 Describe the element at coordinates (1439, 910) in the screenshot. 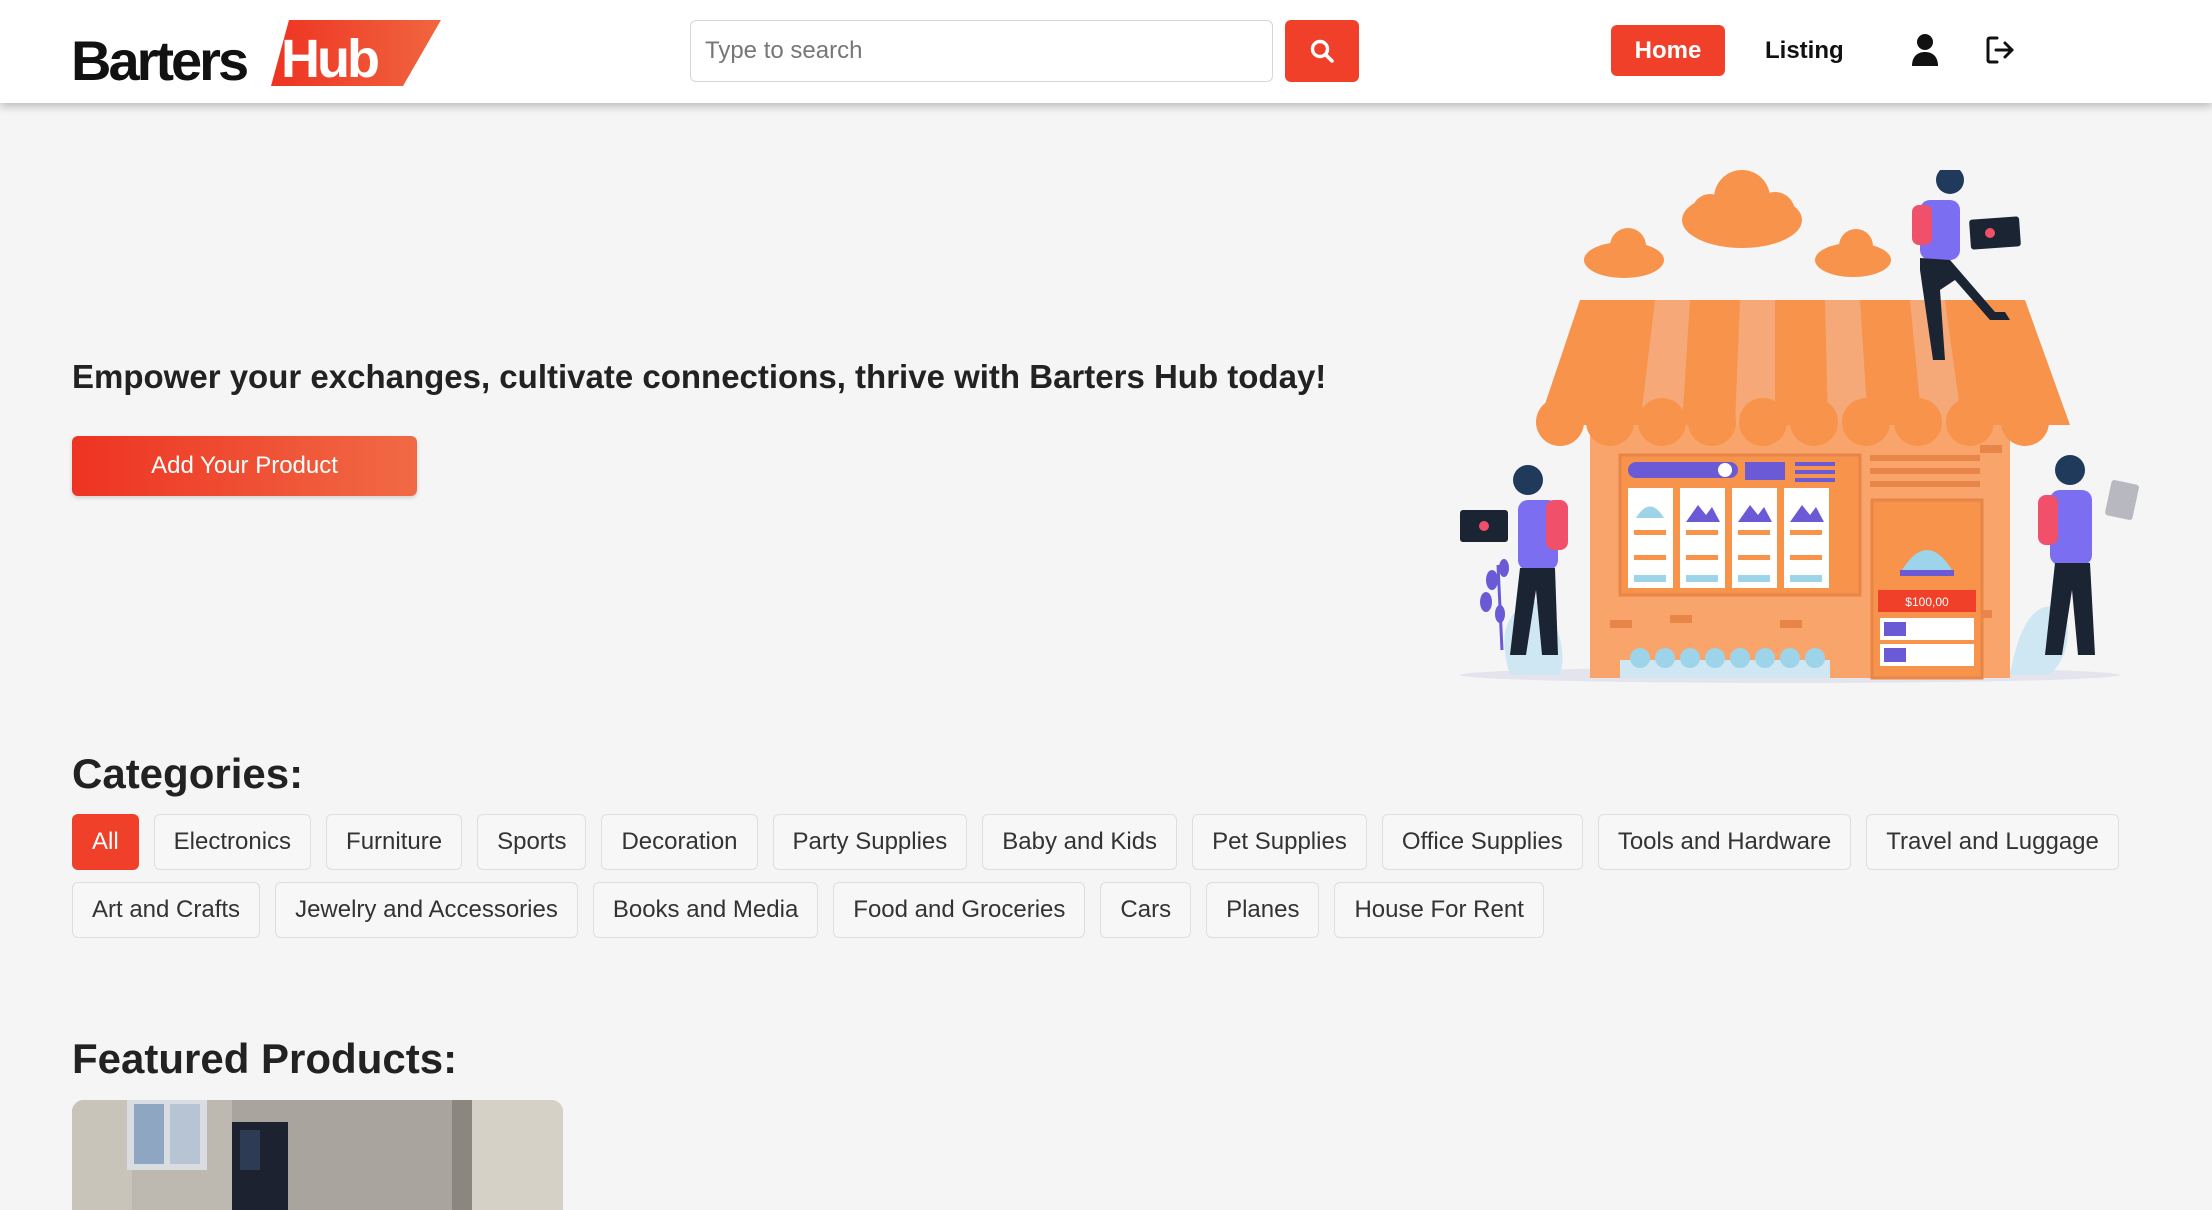

I see `category-chip-house-for-rent: House For Rent` at that location.